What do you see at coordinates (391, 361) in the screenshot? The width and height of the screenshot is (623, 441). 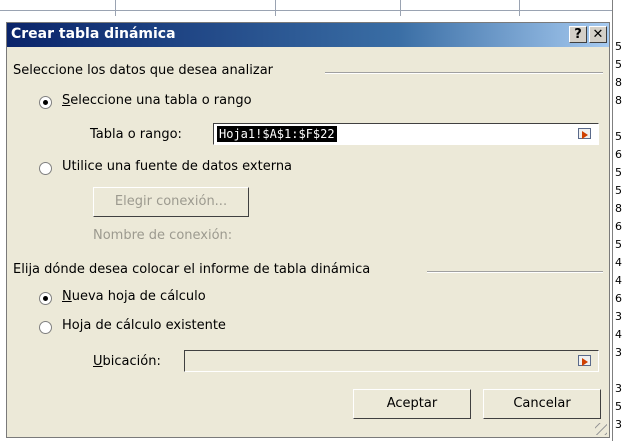 I see `location-input` at bounding box center [391, 361].